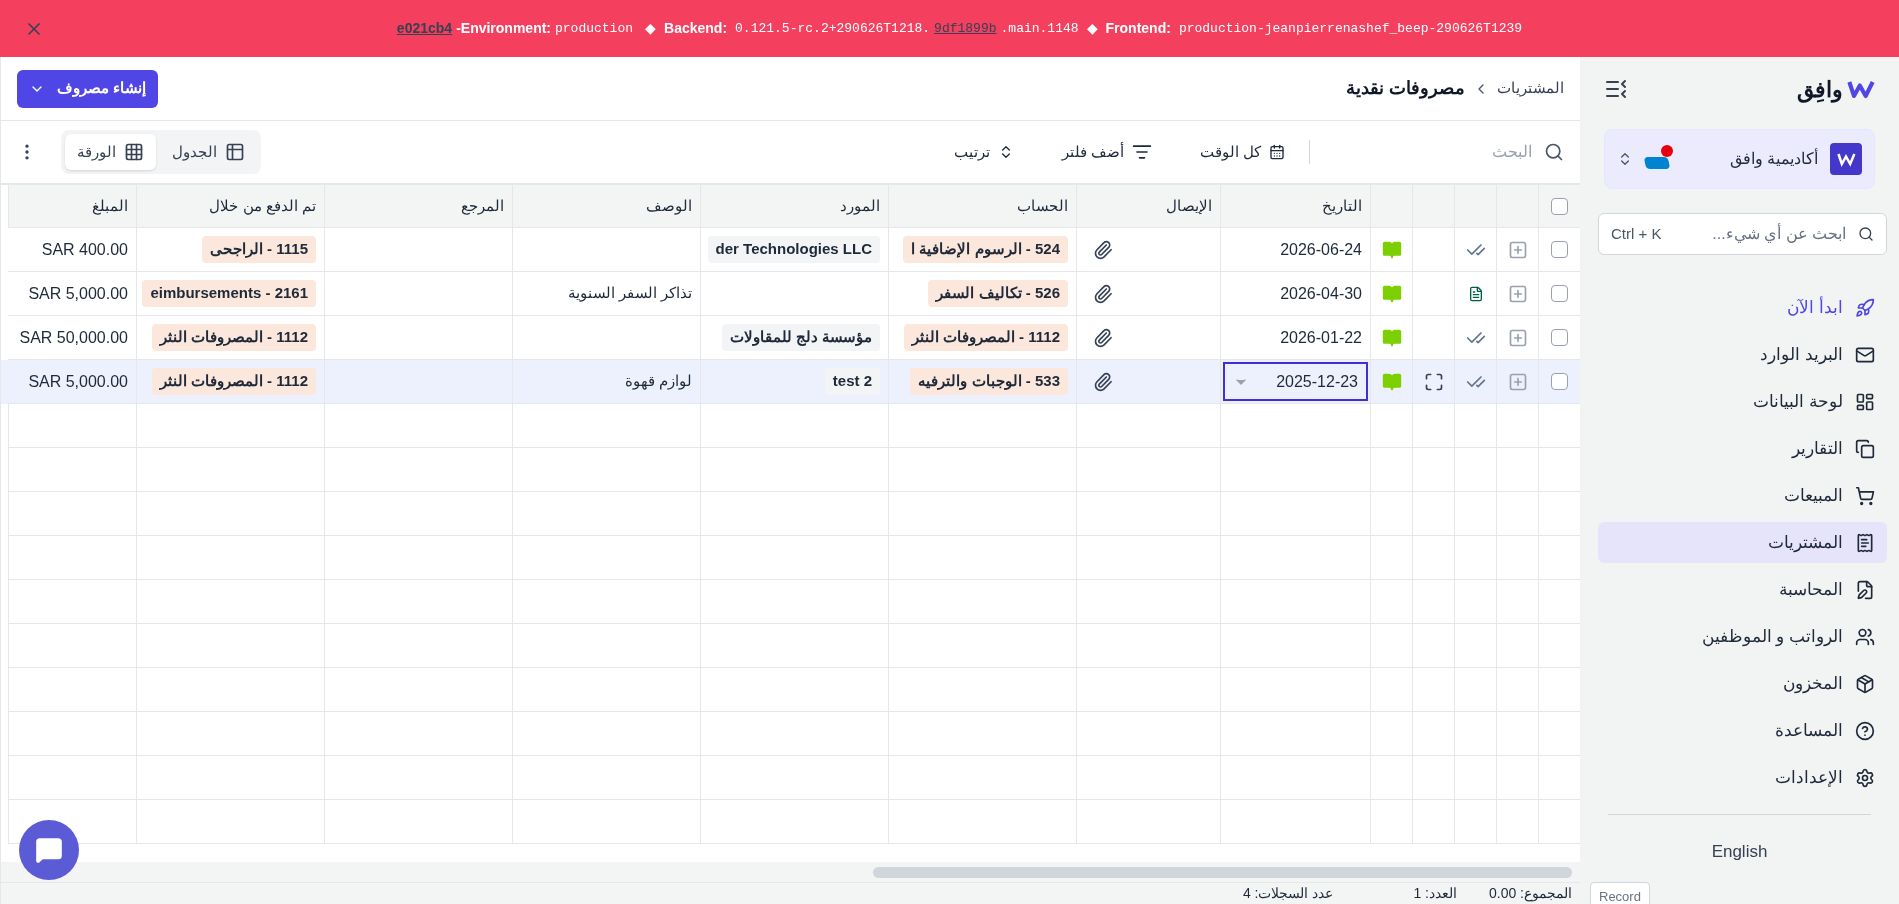 This screenshot has height=904, width=1899. I want to click on frontend-label: Frontend:, so click(1138, 28).